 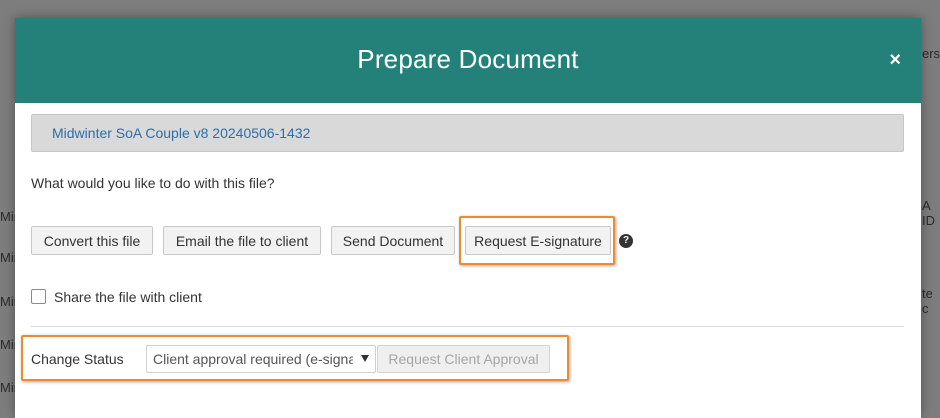 What do you see at coordinates (467, 326) in the screenshot?
I see `divider` at bounding box center [467, 326].